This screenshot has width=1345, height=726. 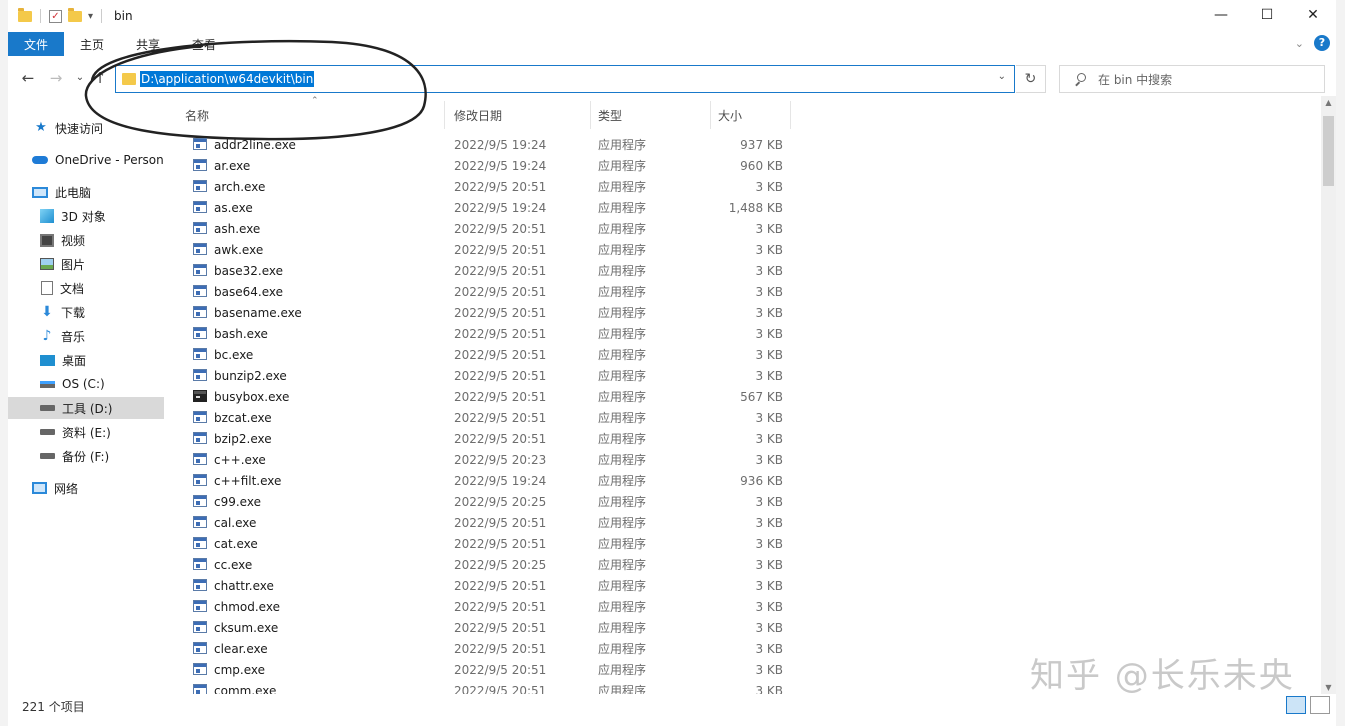 I want to click on address-path: D:\application\w64devkit\bin, so click(x=227, y=79).